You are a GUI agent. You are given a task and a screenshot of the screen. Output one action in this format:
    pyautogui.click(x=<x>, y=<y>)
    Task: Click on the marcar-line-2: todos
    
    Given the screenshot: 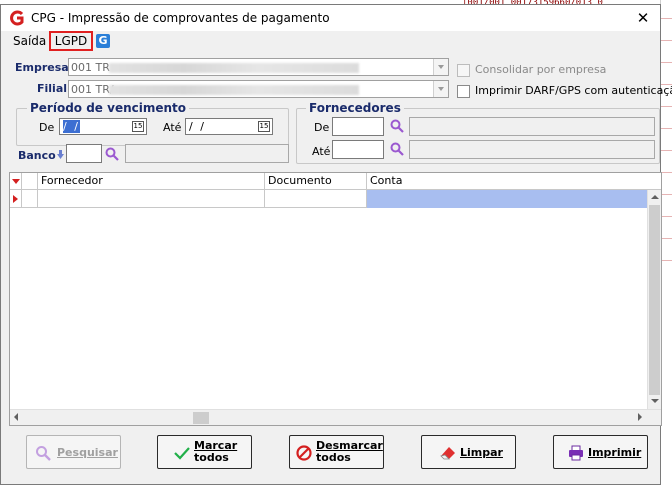 What is the action you would take?
    pyautogui.click(x=211, y=457)
    